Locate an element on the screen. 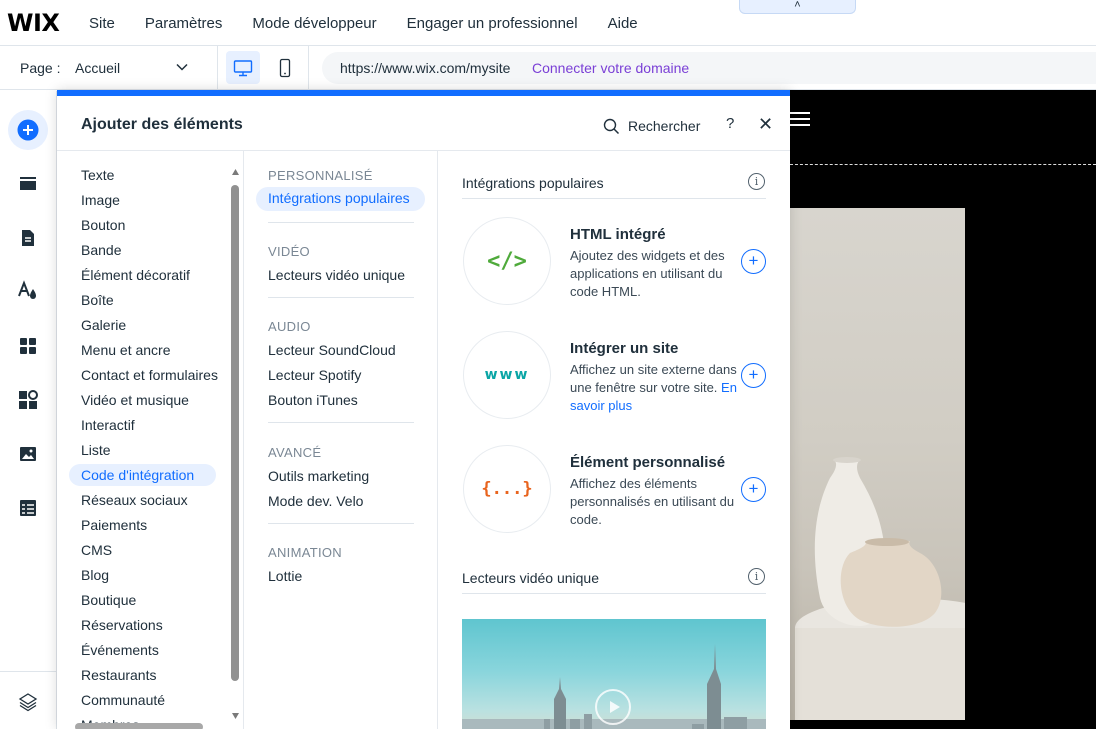  plus-circle-icon is located at coordinates (28, 130).